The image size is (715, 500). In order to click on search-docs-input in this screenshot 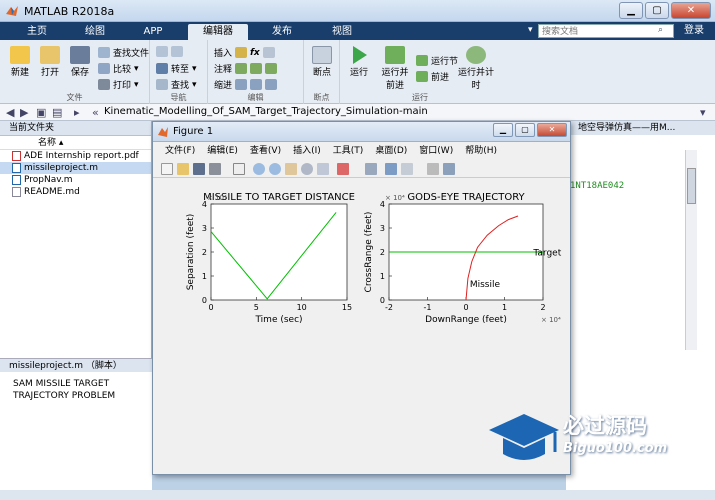, I will do `click(606, 31)`.